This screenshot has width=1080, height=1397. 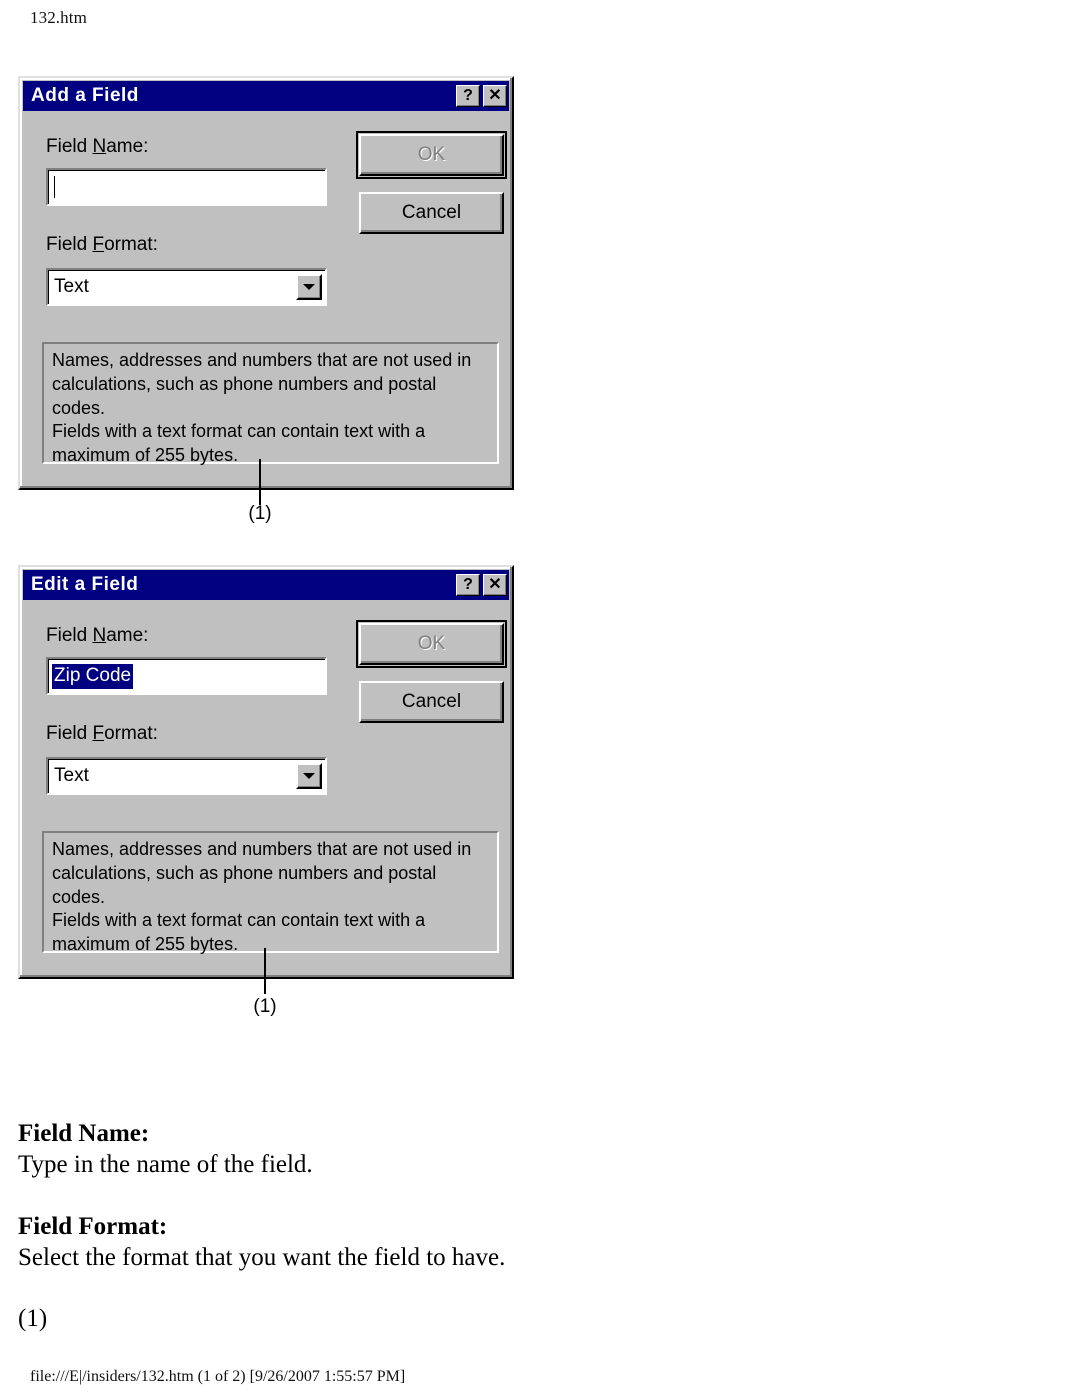 What do you see at coordinates (165, 1164) in the screenshot?
I see `field-name-body: Type in the name of the field.` at bounding box center [165, 1164].